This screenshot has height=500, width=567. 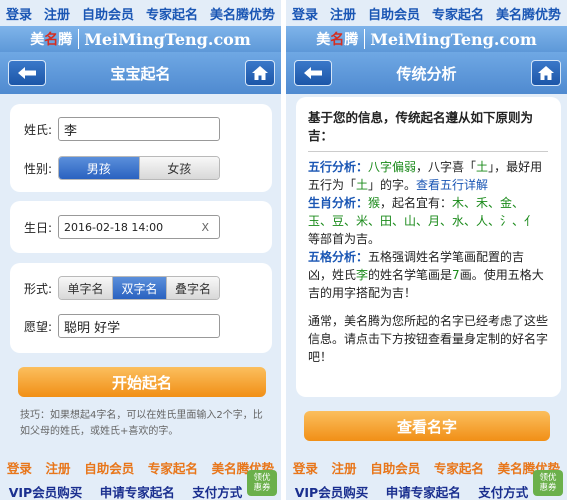 I want to click on name-form-selector: 单字名 双字名 叠字名, so click(x=139, y=288).